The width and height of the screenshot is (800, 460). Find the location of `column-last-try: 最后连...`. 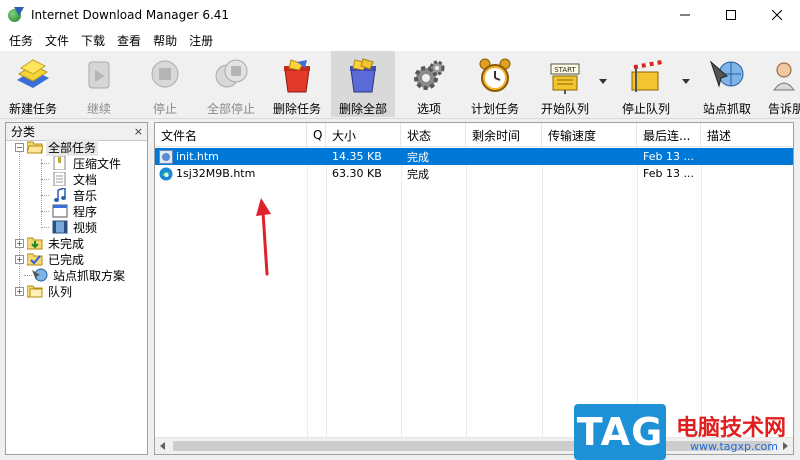

column-last-try: 最后连... is located at coordinates (669, 135).